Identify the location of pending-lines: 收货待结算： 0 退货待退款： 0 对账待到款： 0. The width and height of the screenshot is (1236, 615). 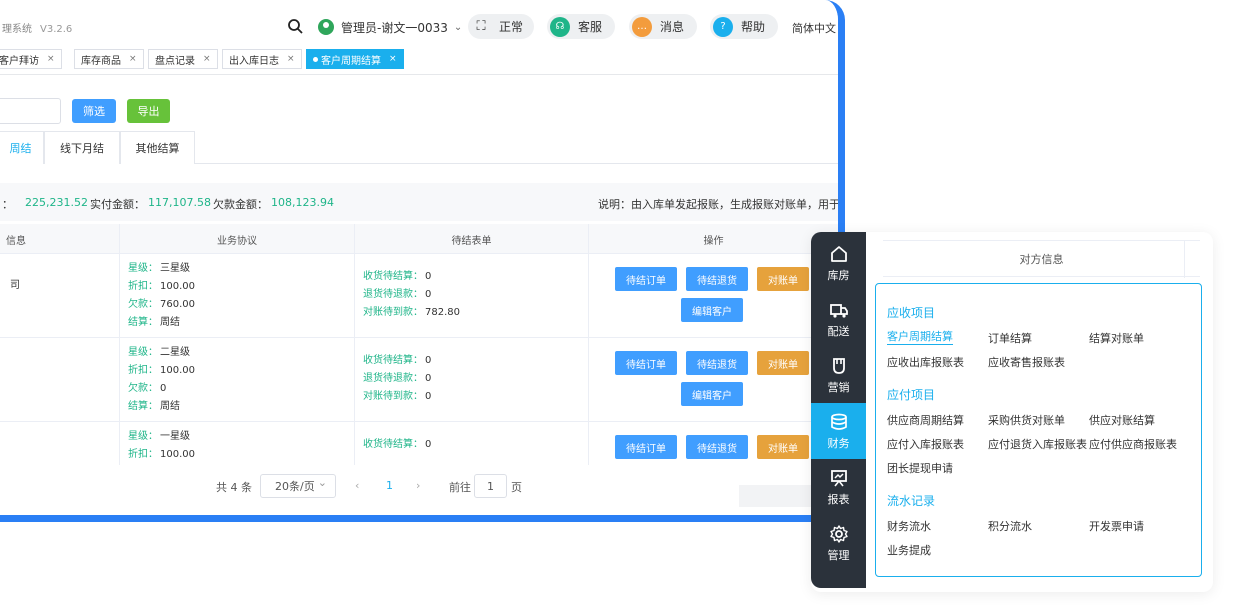
(397, 379).